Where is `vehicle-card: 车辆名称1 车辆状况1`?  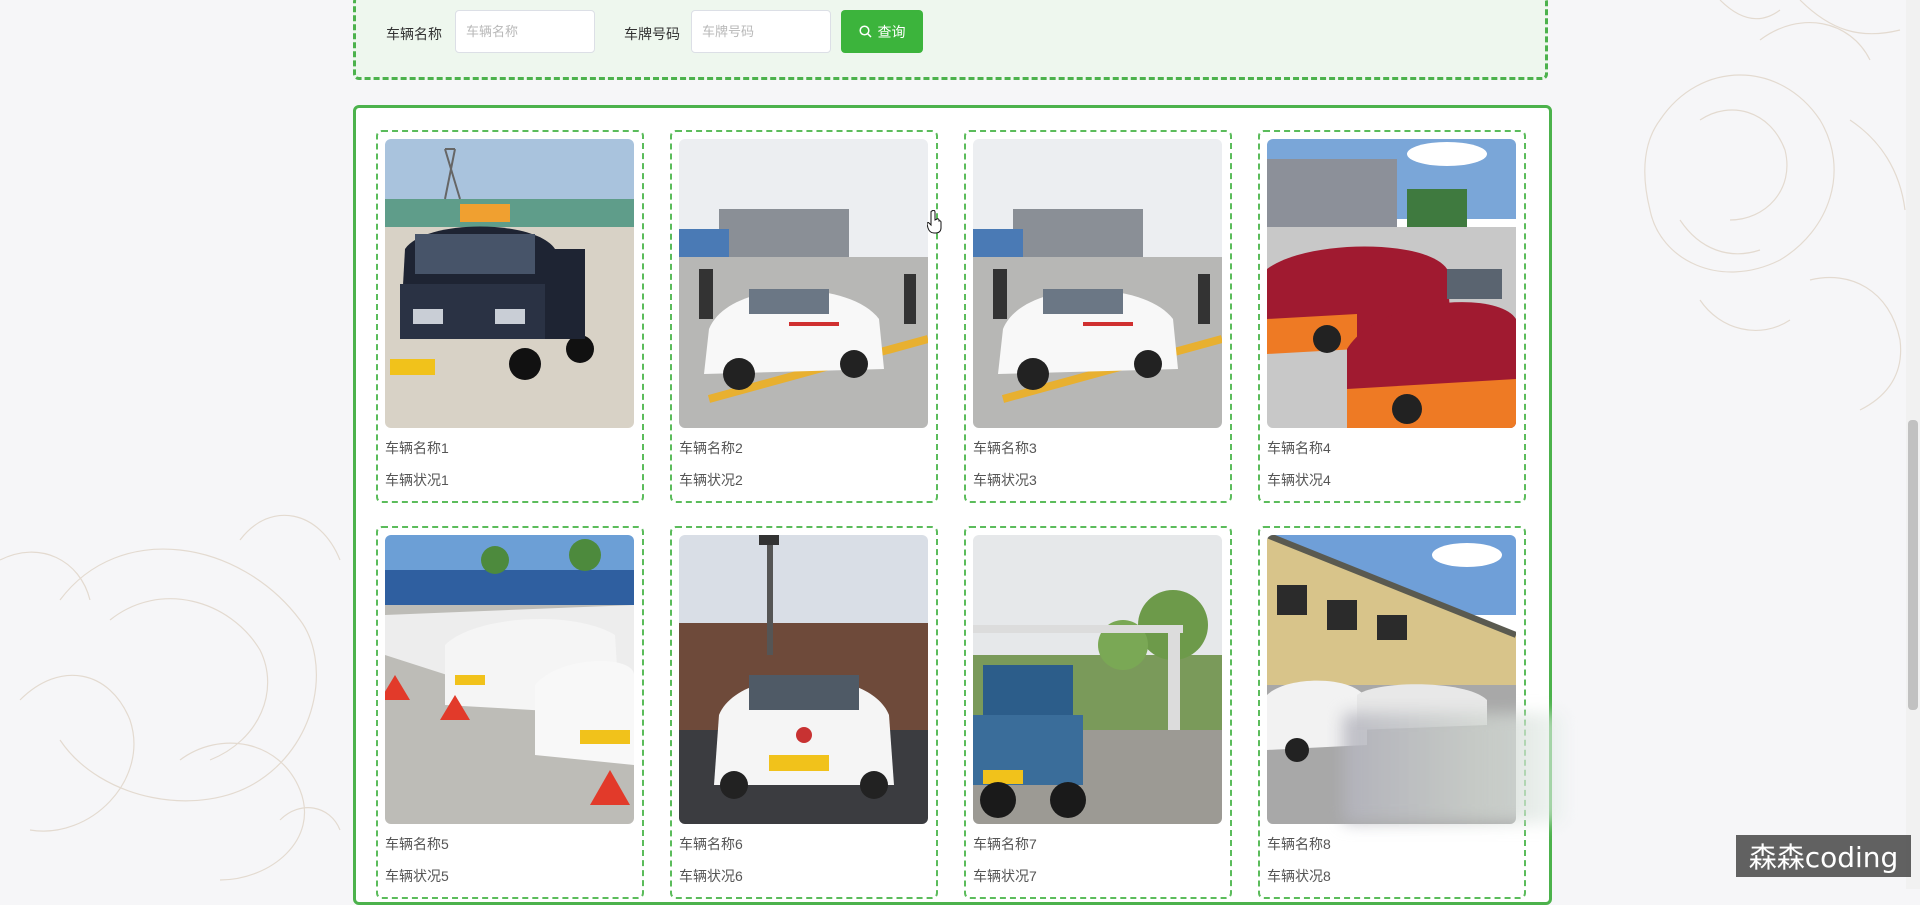
vehicle-card: 车辆名称1 车辆状况1 is located at coordinates (510, 316).